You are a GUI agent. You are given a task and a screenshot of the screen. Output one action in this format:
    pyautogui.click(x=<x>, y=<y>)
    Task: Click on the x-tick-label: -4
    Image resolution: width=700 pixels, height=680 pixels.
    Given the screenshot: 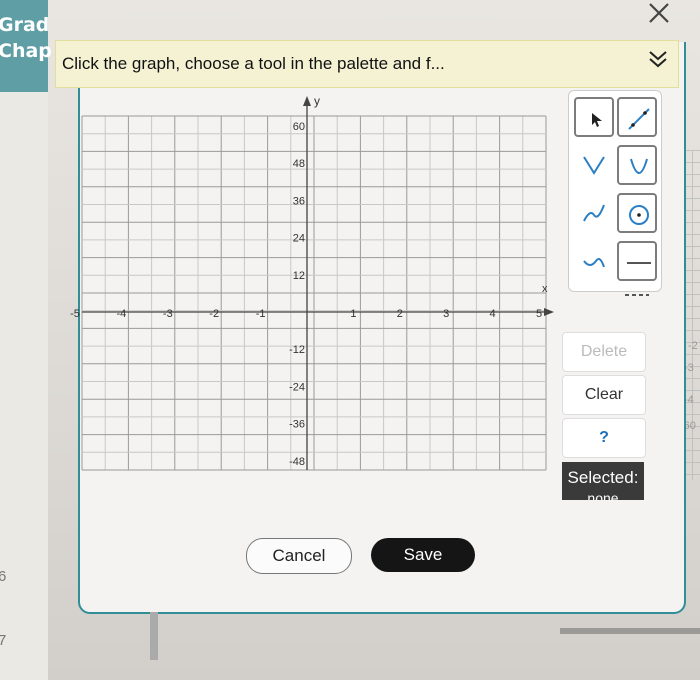 What is the action you would take?
    pyautogui.click(x=122, y=314)
    